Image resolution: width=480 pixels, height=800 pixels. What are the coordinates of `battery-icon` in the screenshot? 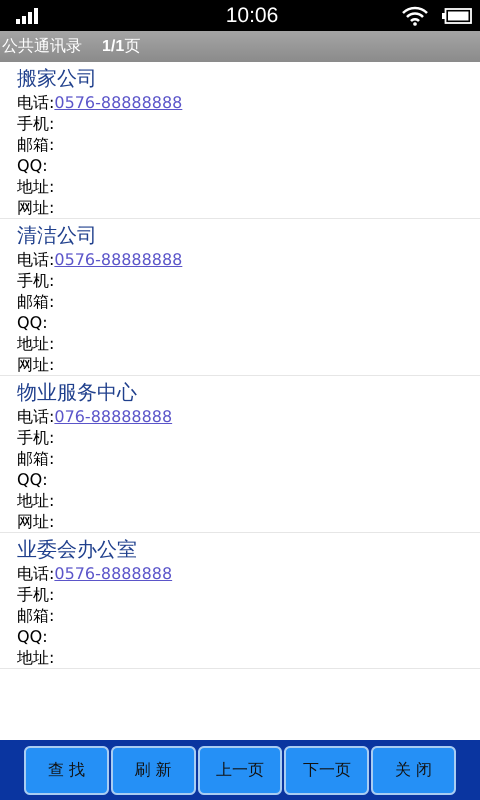 It's located at (457, 16).